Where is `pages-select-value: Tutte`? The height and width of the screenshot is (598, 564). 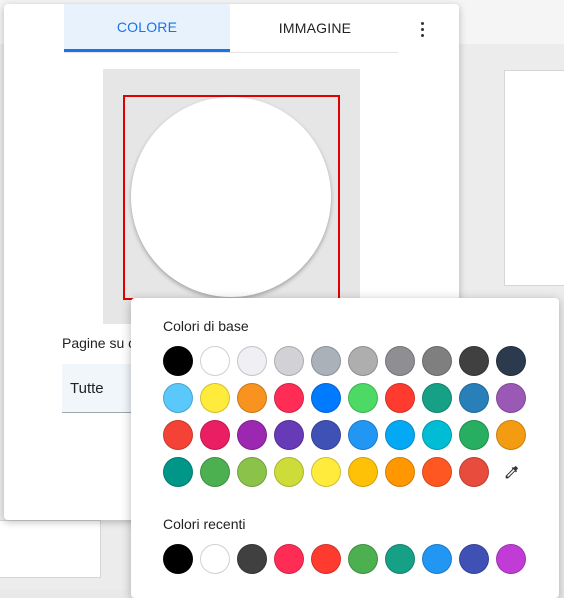
pages-select-value: Tutte is located at coordinates (87, 388).